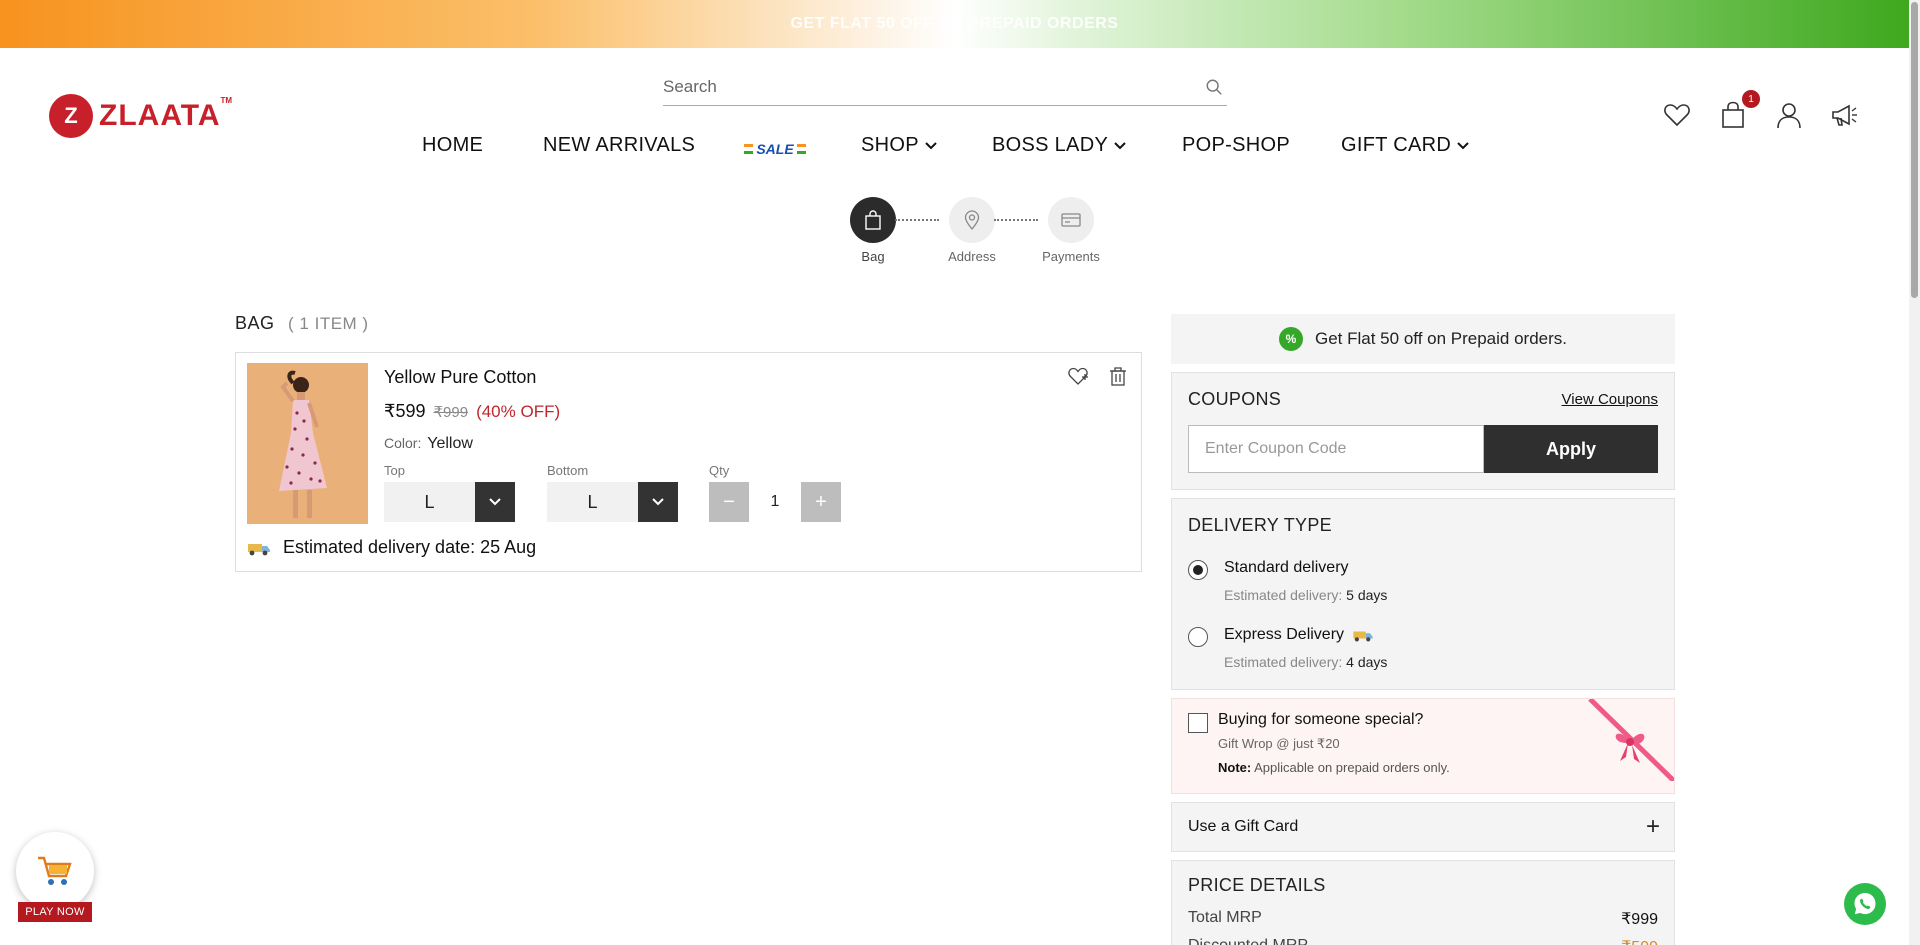 This screenshot has width=1920, height=945. What do you see at coordinates (928, 87) in the screenshot?
I see `search-input` at bounding box center [928, 87].